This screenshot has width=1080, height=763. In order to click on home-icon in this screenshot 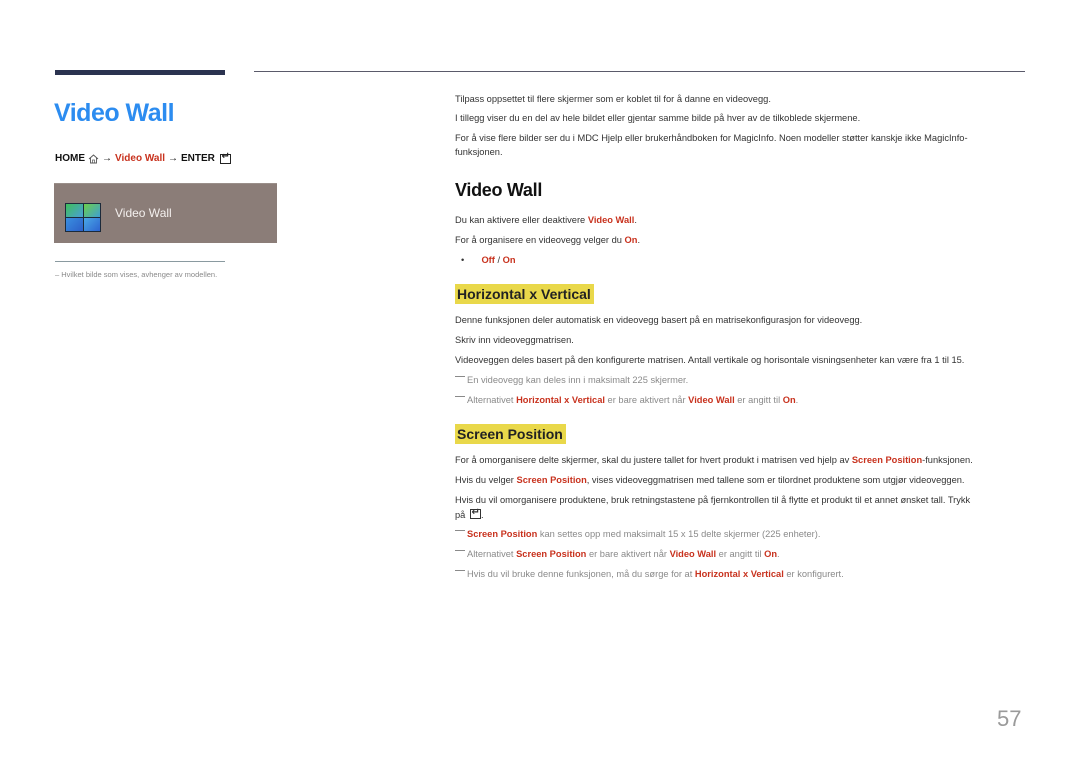, I will do `click(93, 158)`.